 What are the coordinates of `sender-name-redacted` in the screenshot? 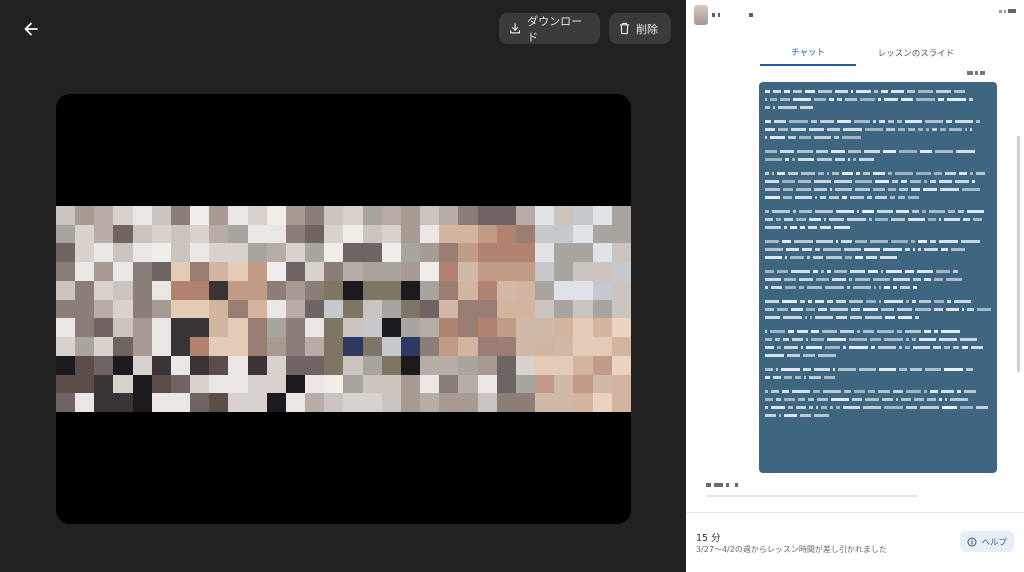 It's located at (722, 487).